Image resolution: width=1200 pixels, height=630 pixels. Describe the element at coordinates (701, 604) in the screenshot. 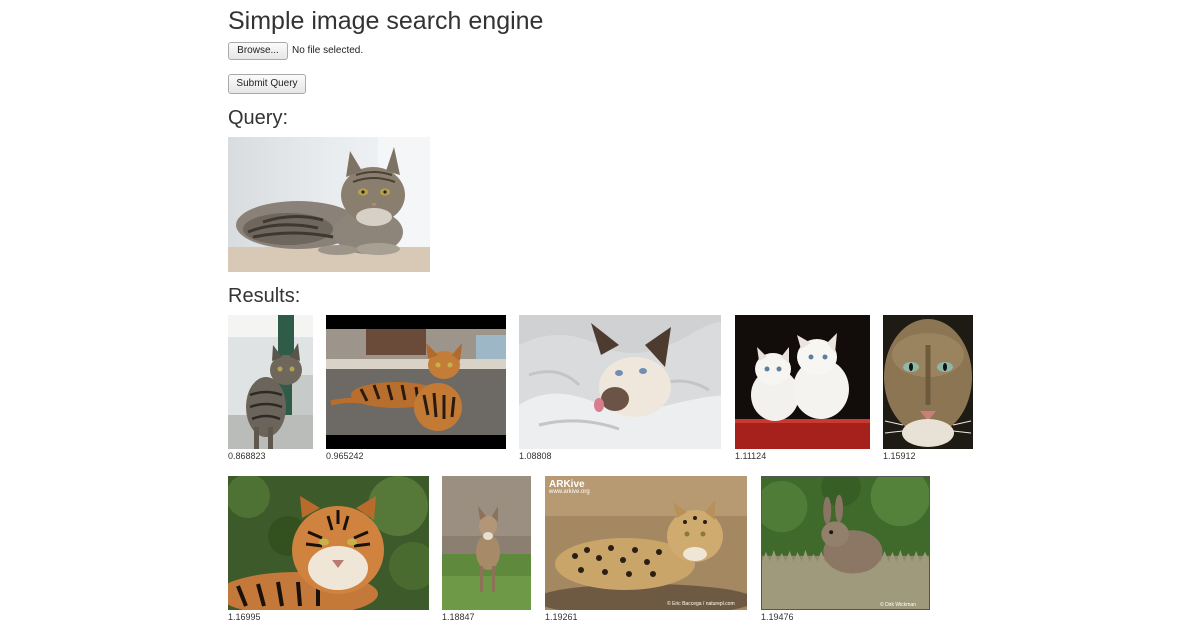

I see `leopard-credit-watermark: © Eric Baccega / naturepl.com` at that location.